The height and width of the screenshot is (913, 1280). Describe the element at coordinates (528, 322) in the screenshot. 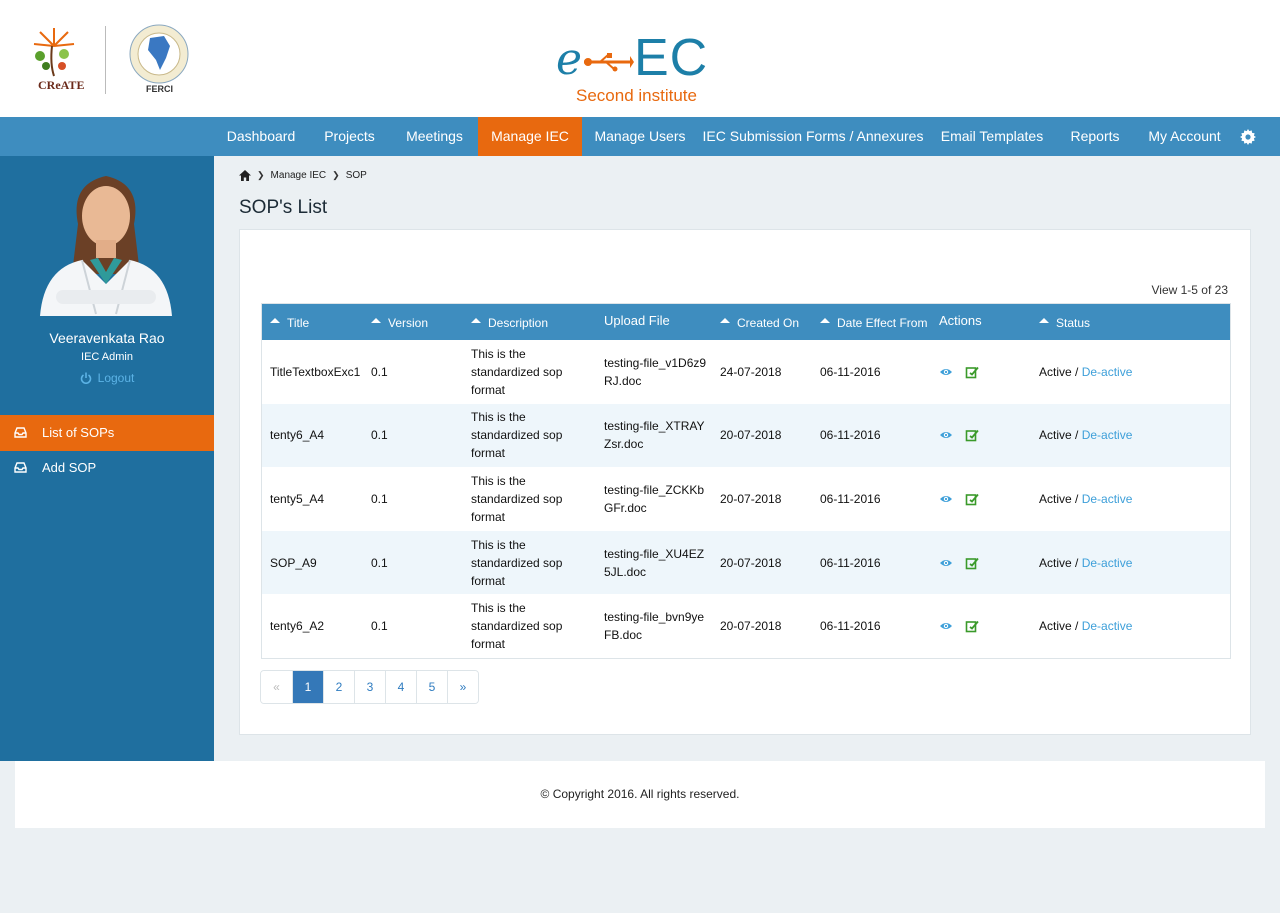

I see `th-description: Description` at that location.